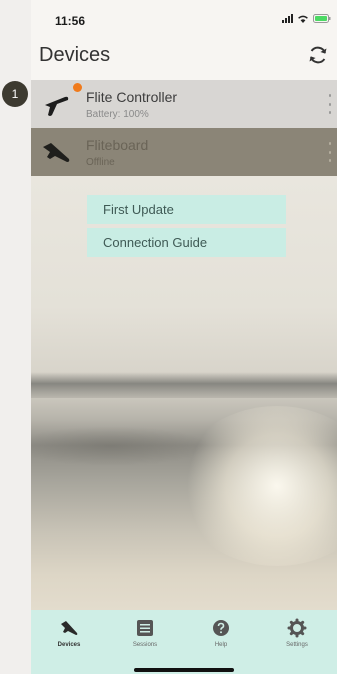 The image size is (337, 674). I want to click on first-update-button: First Update, so click(186, 209).